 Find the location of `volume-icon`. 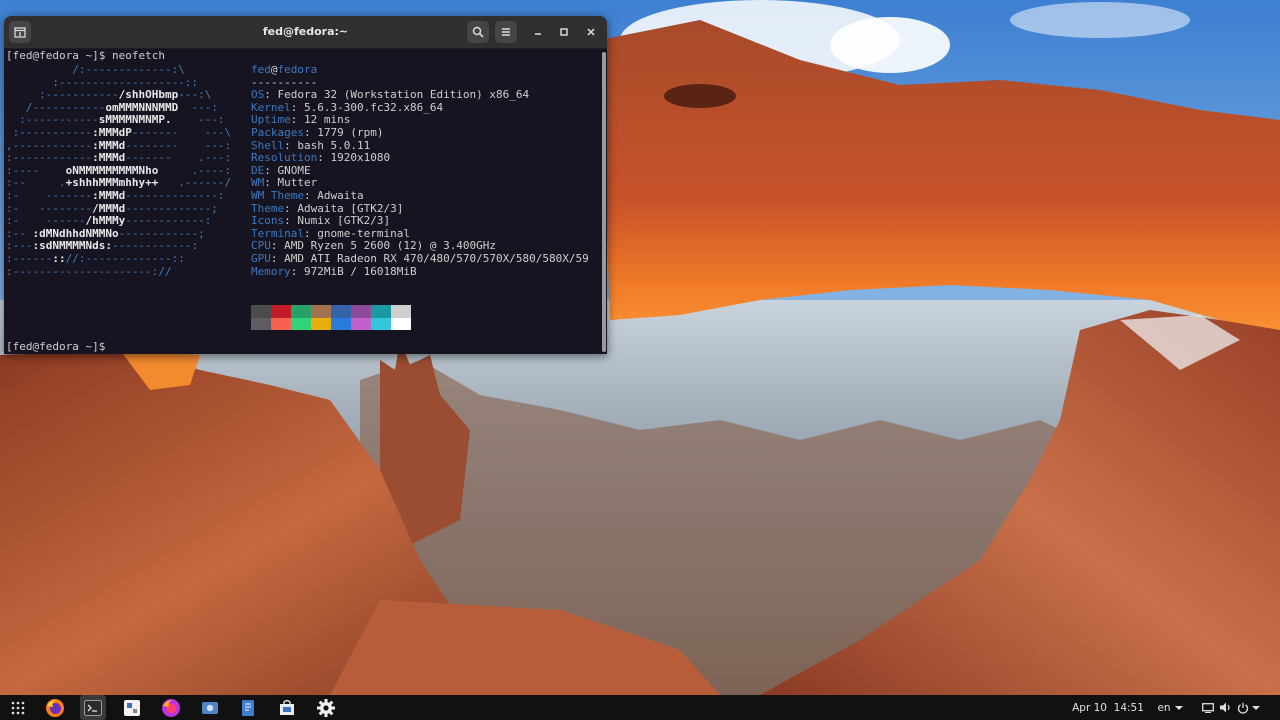

volume-icon is located at coordinates (1225, 707).